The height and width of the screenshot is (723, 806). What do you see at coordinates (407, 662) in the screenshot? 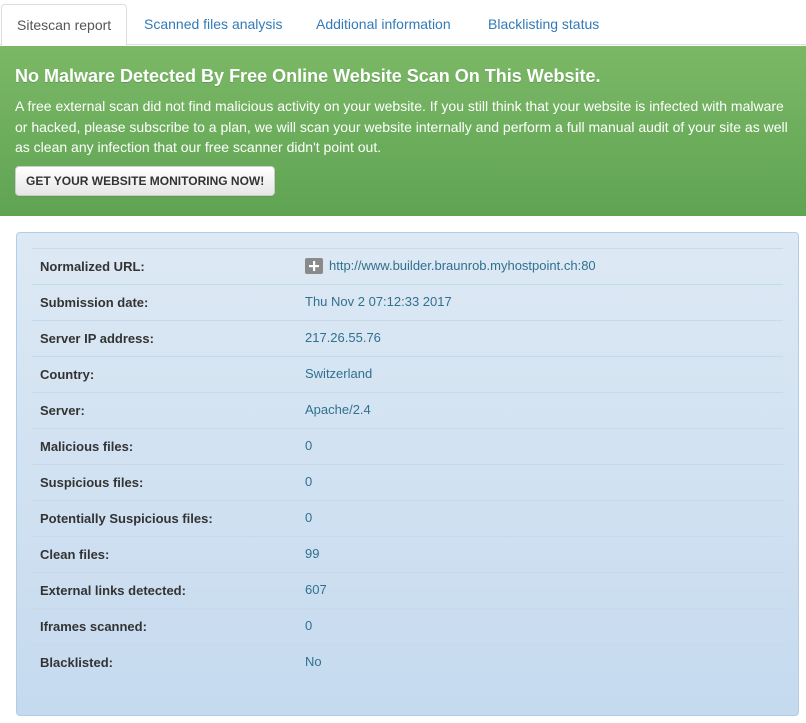
I see `table-row-blacklisted: Blacklisted: No` at bounding box center [407, 662].